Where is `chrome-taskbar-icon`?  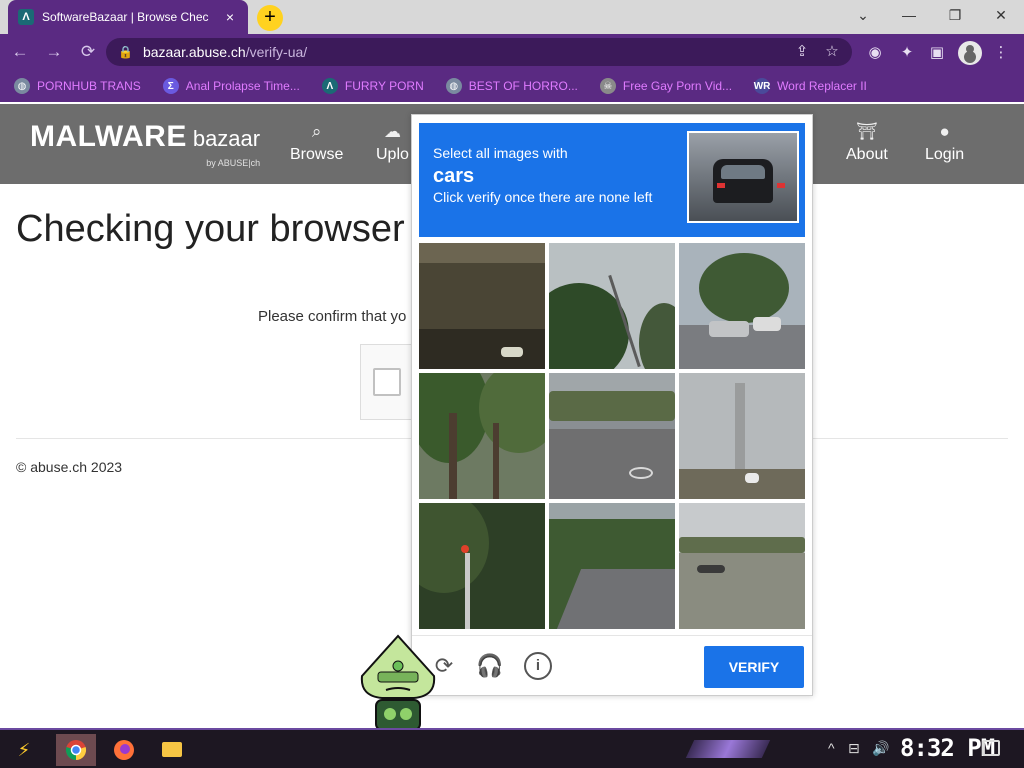
chrome-taskbar-icon is located at coordinates (76, 750).